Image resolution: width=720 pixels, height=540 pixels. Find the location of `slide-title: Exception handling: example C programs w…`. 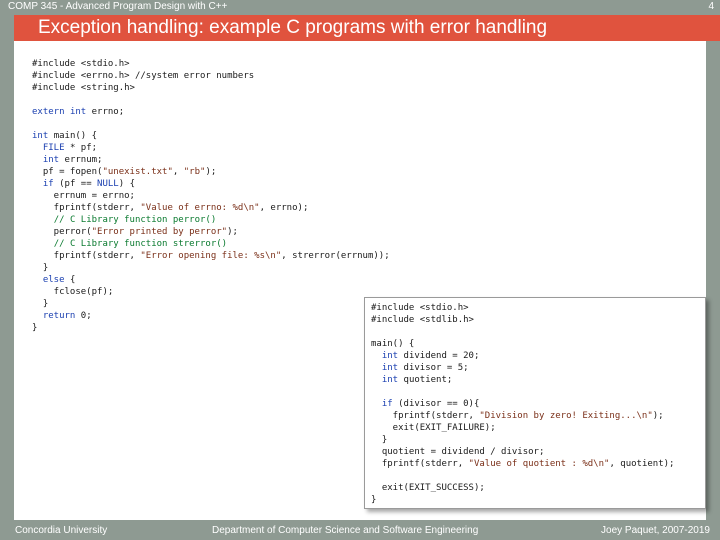

slide-title: Exception handling: example C programs w… is located at coordinates (293, 27).